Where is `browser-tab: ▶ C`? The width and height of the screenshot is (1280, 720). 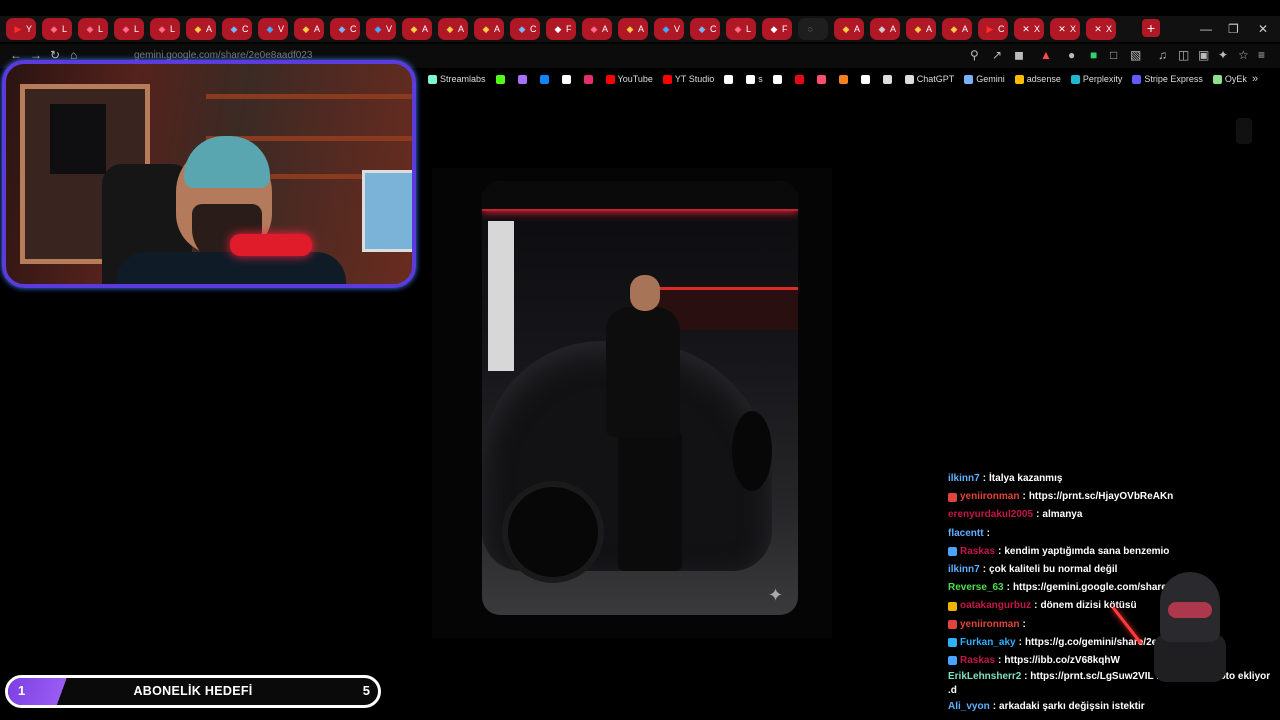
browser-tab: ▶ C is located at coordinates (993, 29).